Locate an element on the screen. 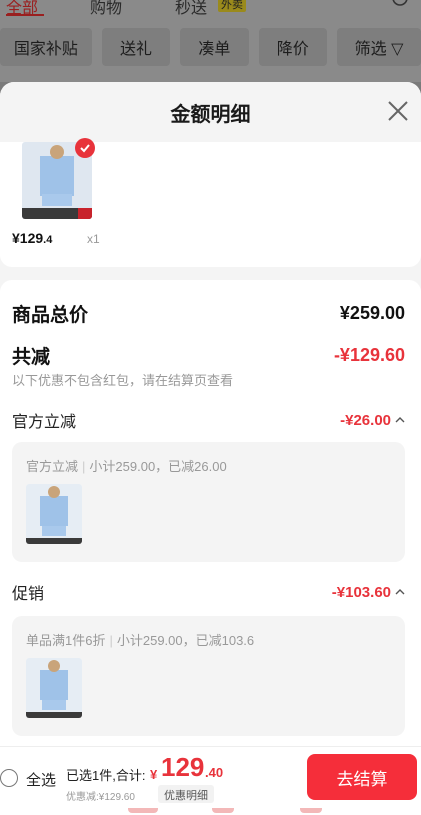 The width and height of the screenshot is (421, 815). goods-total-row: 商品总价 ¥259.00 is located at coordinates (208, 313).